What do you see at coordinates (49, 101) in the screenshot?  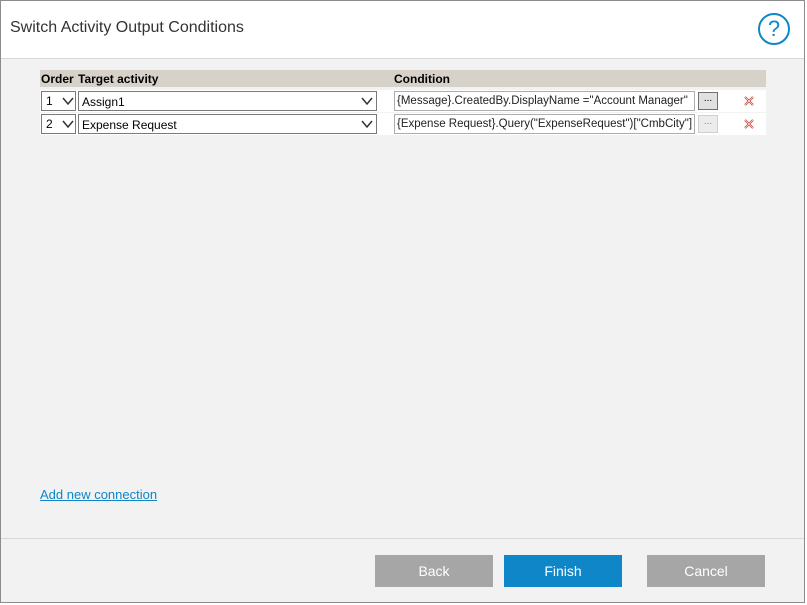 I see `order-value: 1` at bounding box center [49, 101].